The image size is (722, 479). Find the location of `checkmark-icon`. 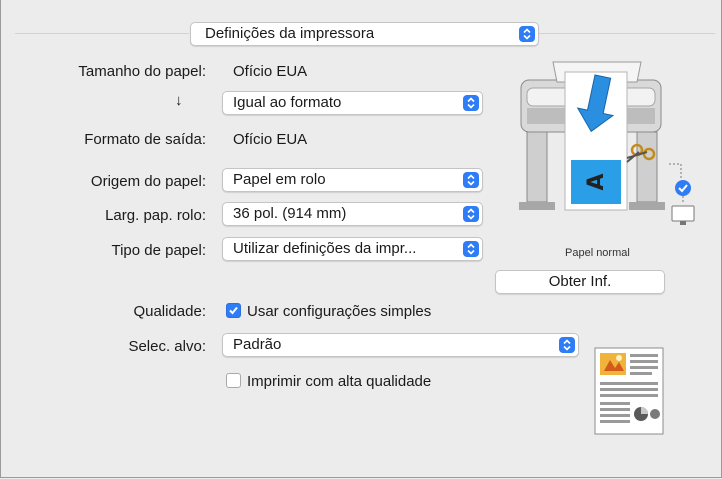

checkmark-icon is located at coordinates (233, 310).